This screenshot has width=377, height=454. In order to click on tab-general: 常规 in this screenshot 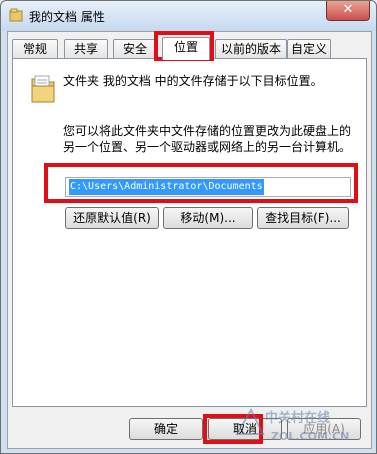, I will do `click(35, 49)`.